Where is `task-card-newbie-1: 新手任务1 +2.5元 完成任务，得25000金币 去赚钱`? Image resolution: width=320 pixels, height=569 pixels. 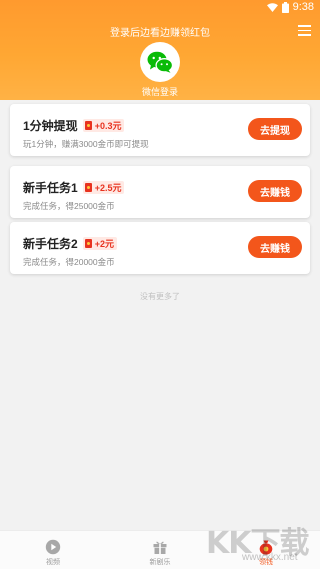 task-card-newbie-1: 新手任务1 +2.5元 完成任务，得25000金币 去赚钱 is located at coordinates (160, 192).